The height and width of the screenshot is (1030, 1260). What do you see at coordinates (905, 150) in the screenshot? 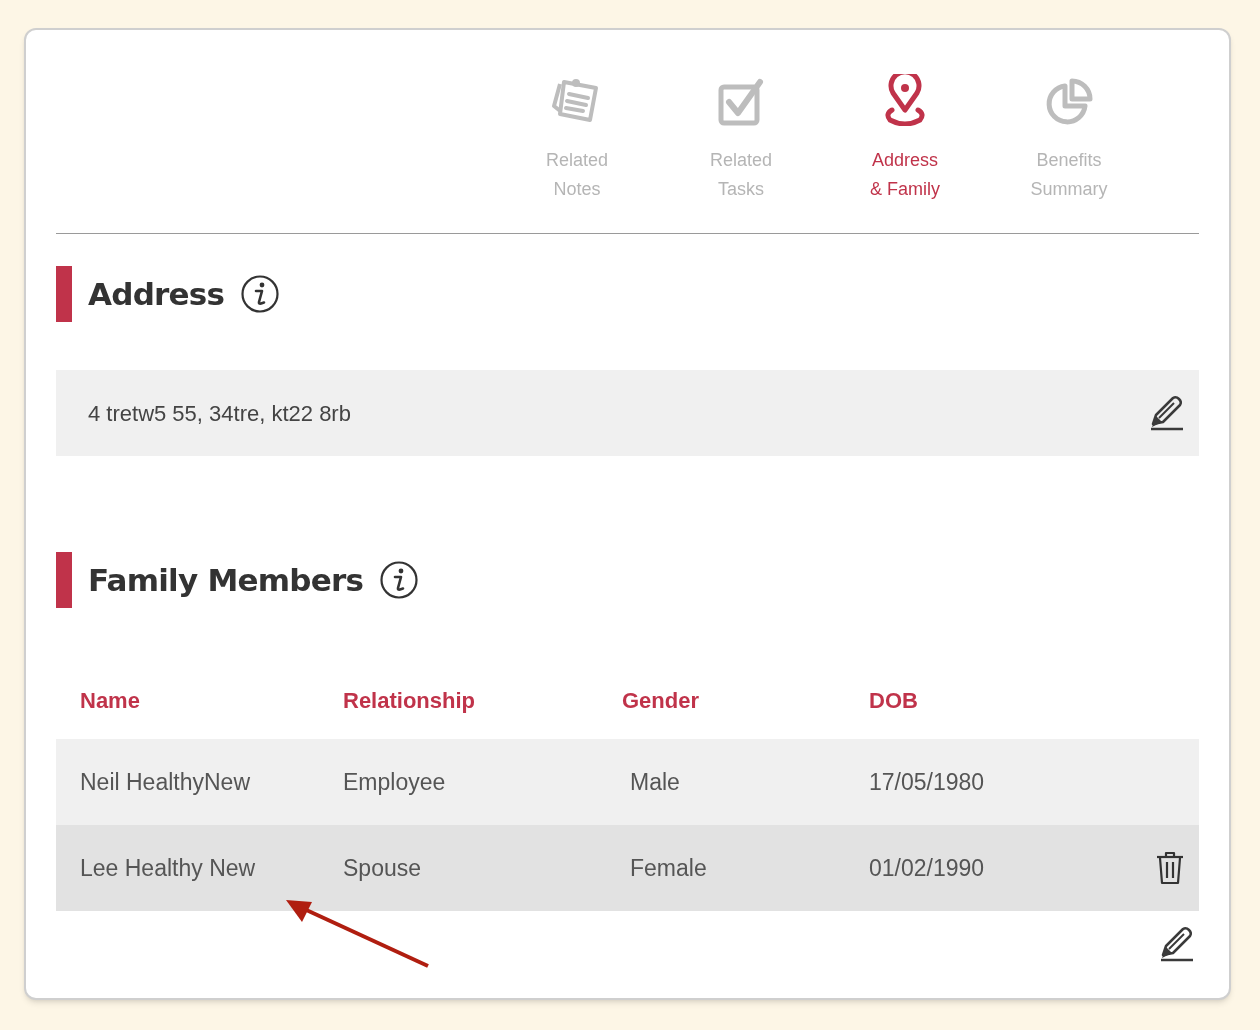
I see `tab: Address & Family` at bounding box center [905, 150].